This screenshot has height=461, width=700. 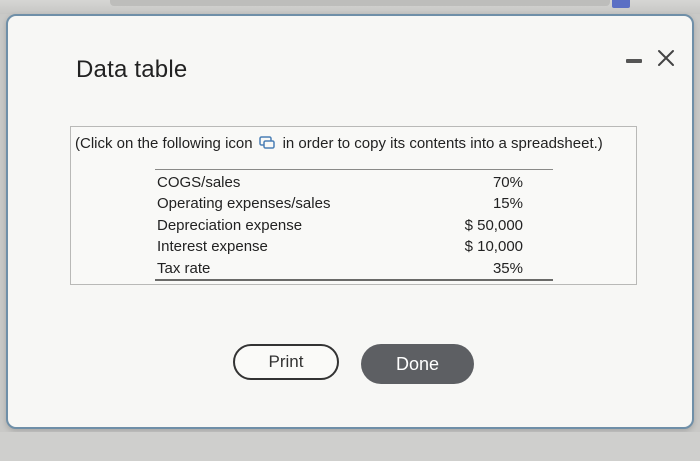 What do you see at coordinates (360, 3) in the screenshot?
I see `background-window-strip` at bounding box center [360, 3].